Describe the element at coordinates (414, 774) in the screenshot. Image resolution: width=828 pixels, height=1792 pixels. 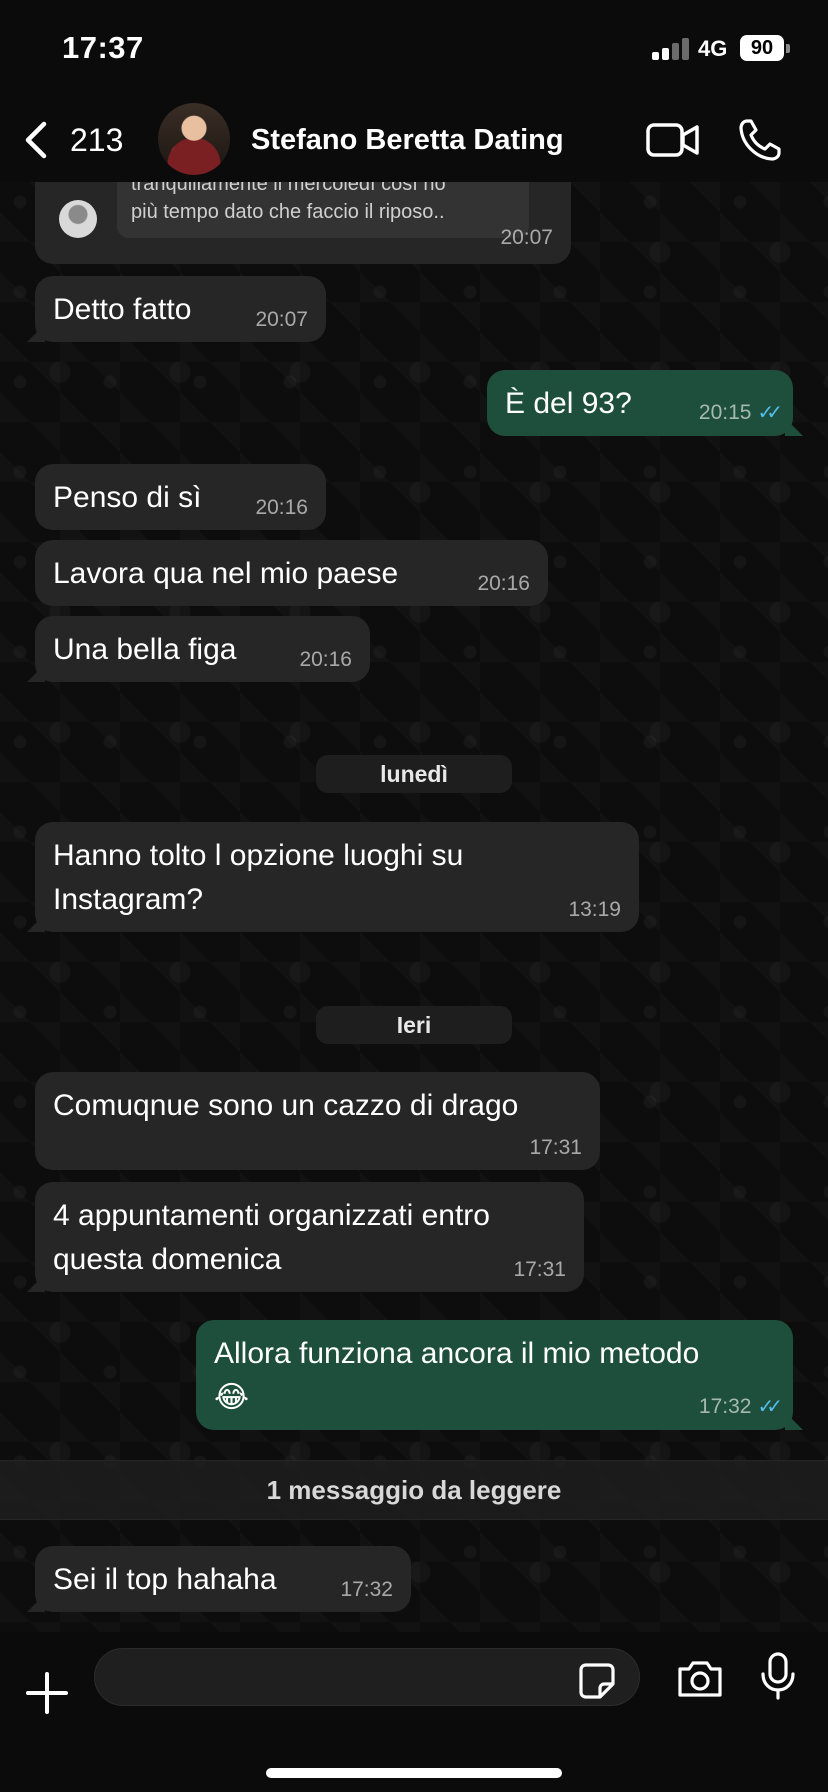
I see `date-separator: lunedì` at that location.